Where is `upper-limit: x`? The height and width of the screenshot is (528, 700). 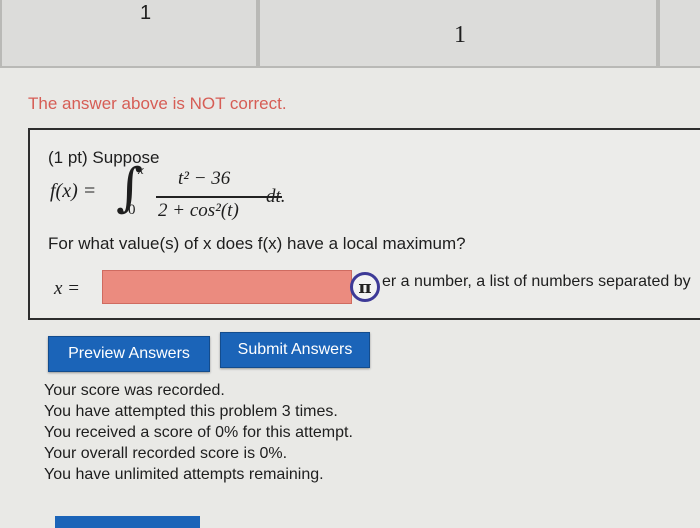 upper-limit: x is located at coordinates (141, 169).